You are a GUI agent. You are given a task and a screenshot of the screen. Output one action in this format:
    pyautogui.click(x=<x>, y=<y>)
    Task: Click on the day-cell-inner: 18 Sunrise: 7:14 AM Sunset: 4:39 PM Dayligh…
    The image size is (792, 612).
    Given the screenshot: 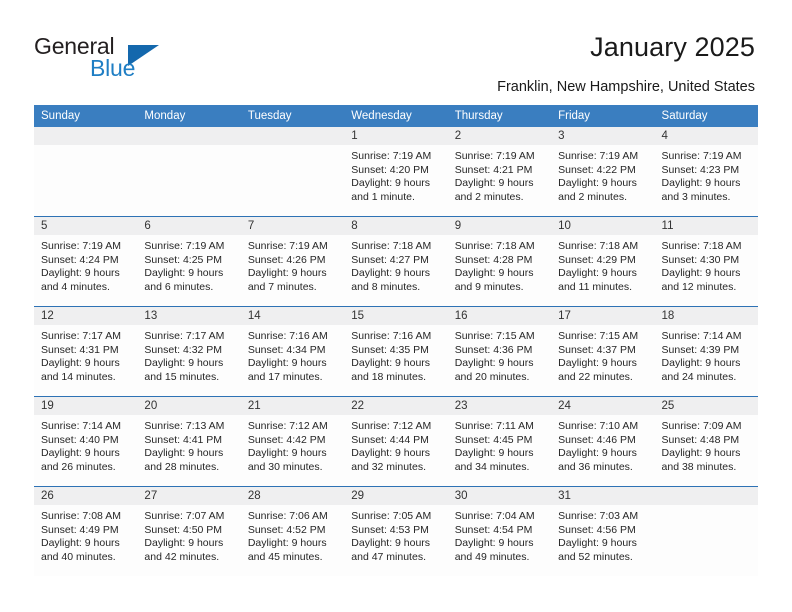 What is the action you would take?
    pyautogui.click(x=706, y=351)
    